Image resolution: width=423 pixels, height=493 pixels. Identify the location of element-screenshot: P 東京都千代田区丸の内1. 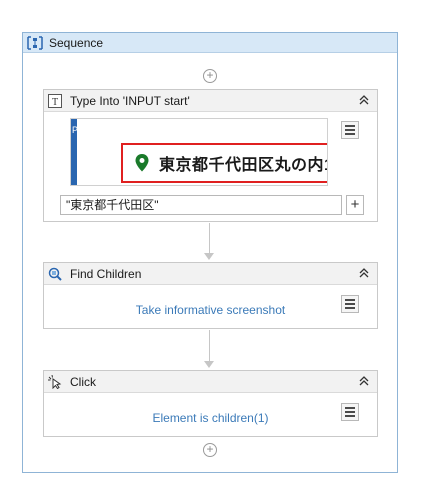
(199, 152).